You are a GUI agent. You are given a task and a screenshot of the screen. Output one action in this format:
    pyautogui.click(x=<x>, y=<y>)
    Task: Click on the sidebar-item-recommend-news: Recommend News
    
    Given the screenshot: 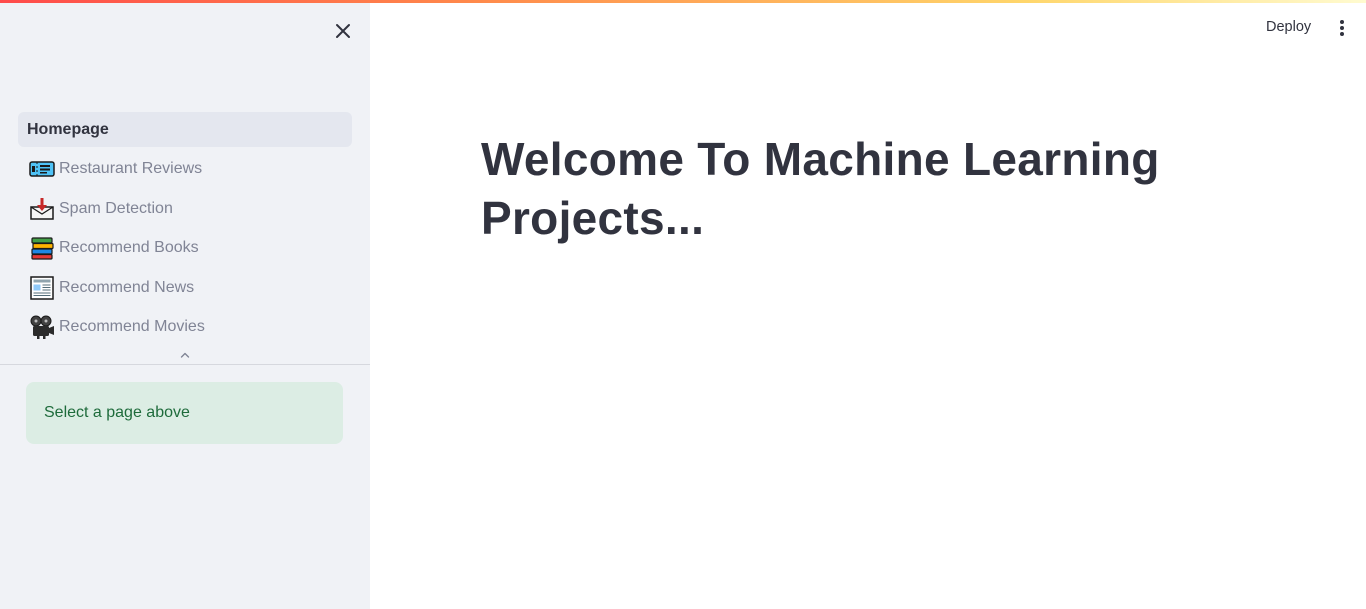 What is the action you would take?
    pyautogui.click(x=185, y=287)
    